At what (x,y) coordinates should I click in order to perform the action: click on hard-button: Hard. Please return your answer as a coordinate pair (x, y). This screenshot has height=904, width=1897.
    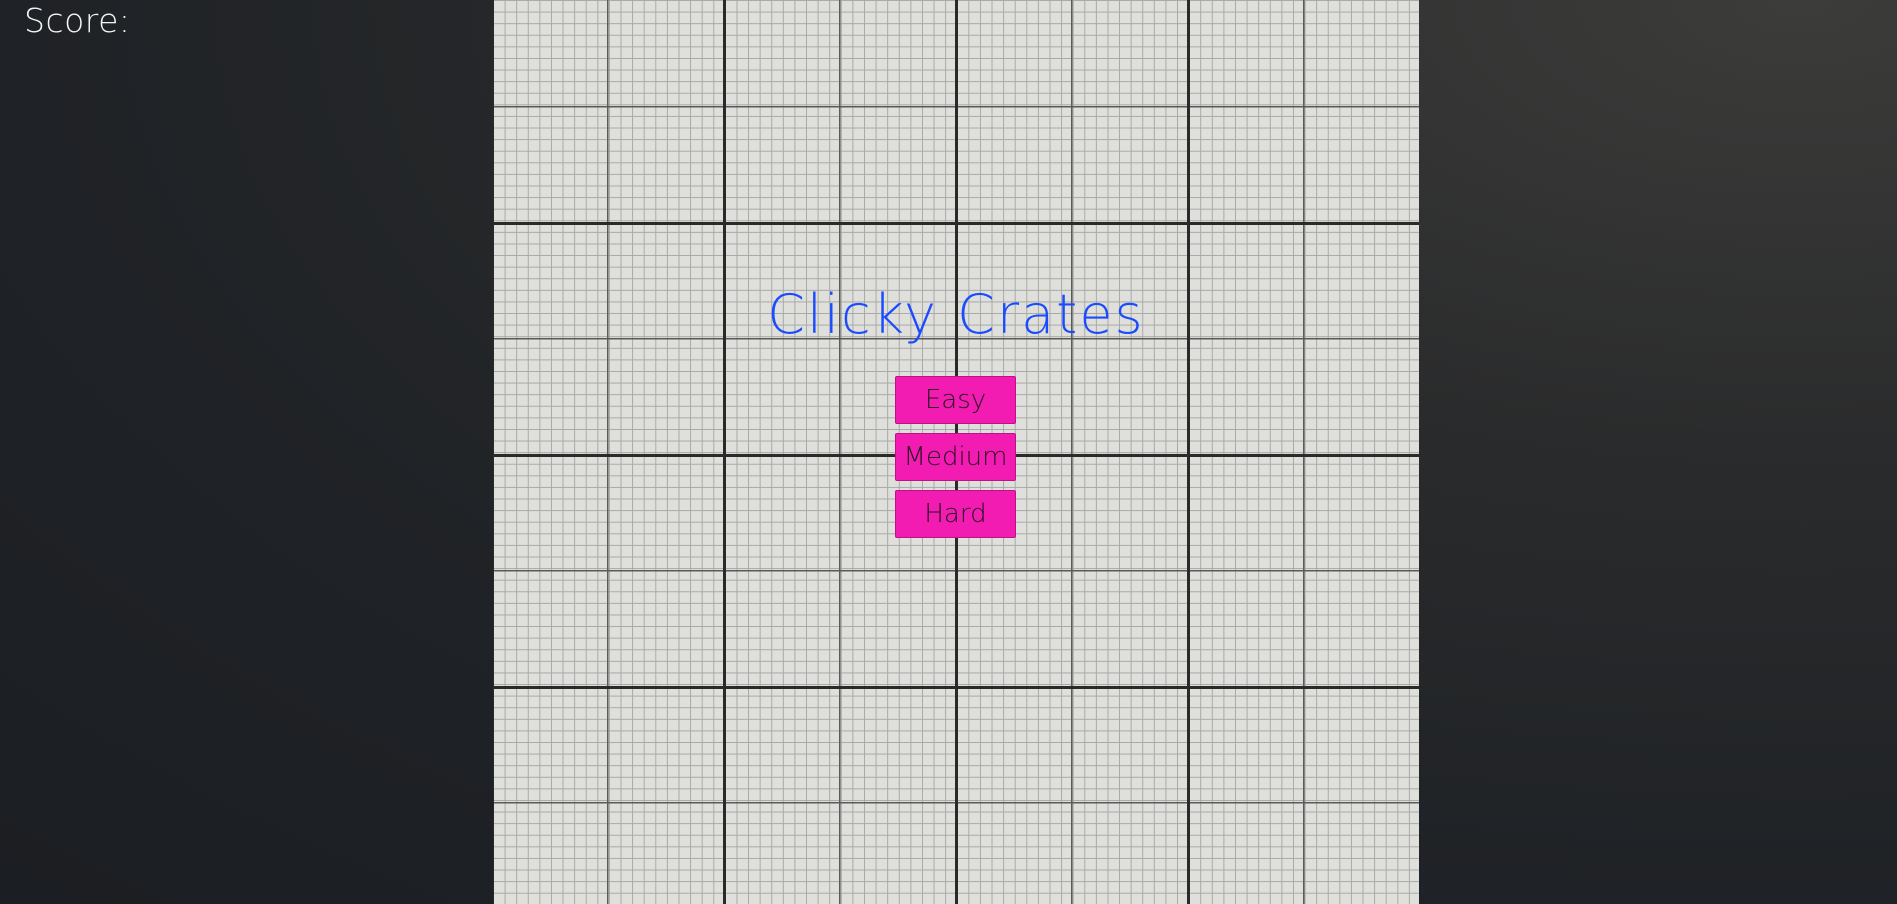
    Looking at the image, I should click on (955, 514).